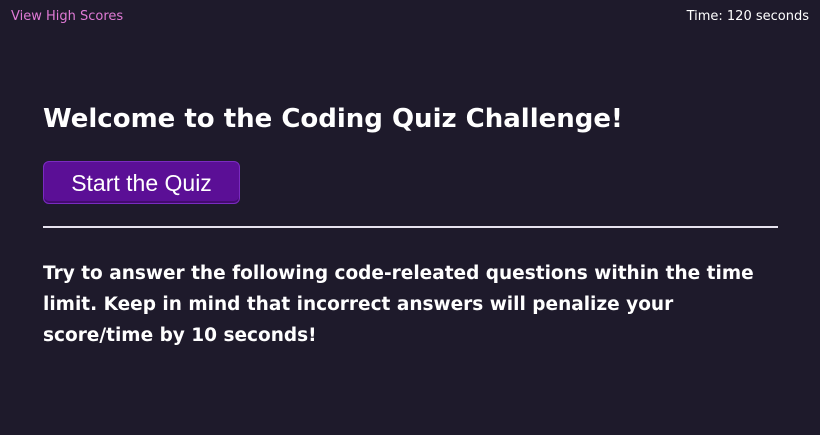  Describe the element at coordinates (67, 16) in the screenshot. I see `view-high-scores-link: View High Scores` at that location.